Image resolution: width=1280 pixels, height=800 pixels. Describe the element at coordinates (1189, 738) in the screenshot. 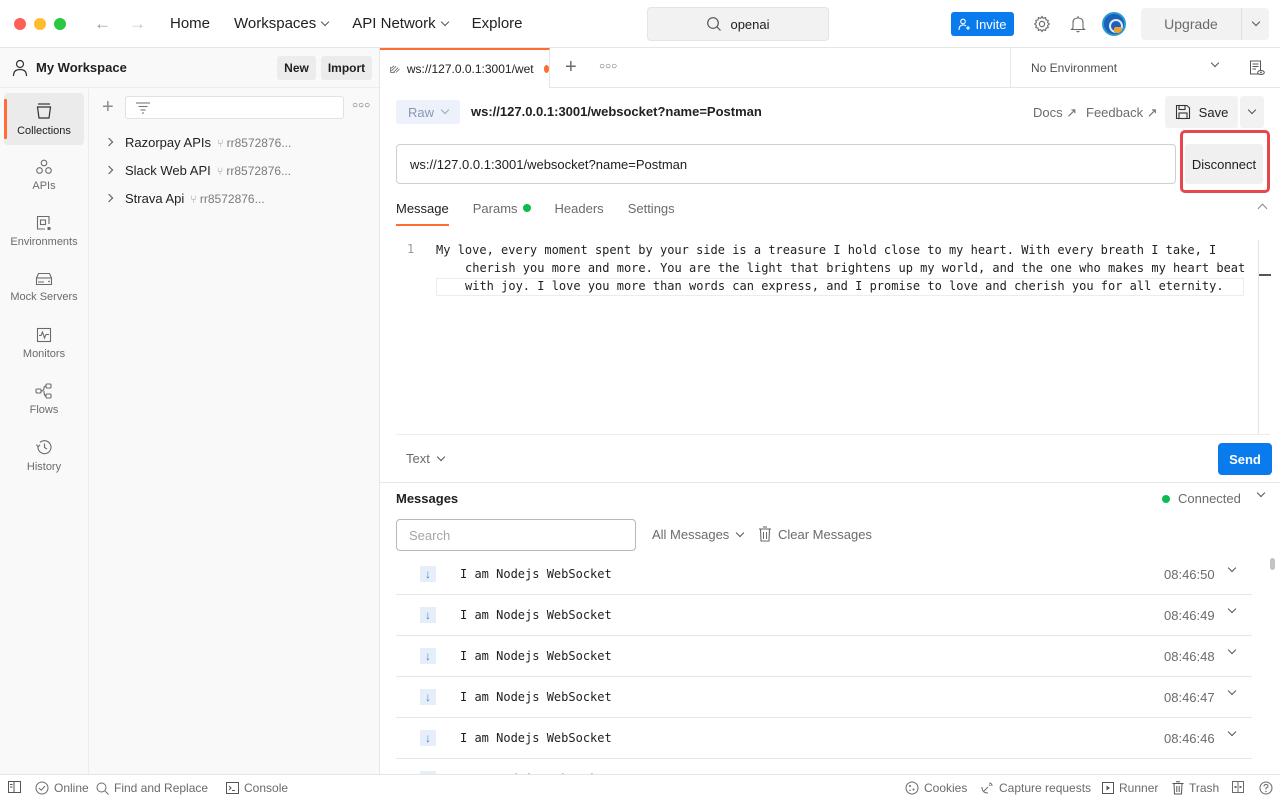

I see `message-time: 08:46:46` at that location.